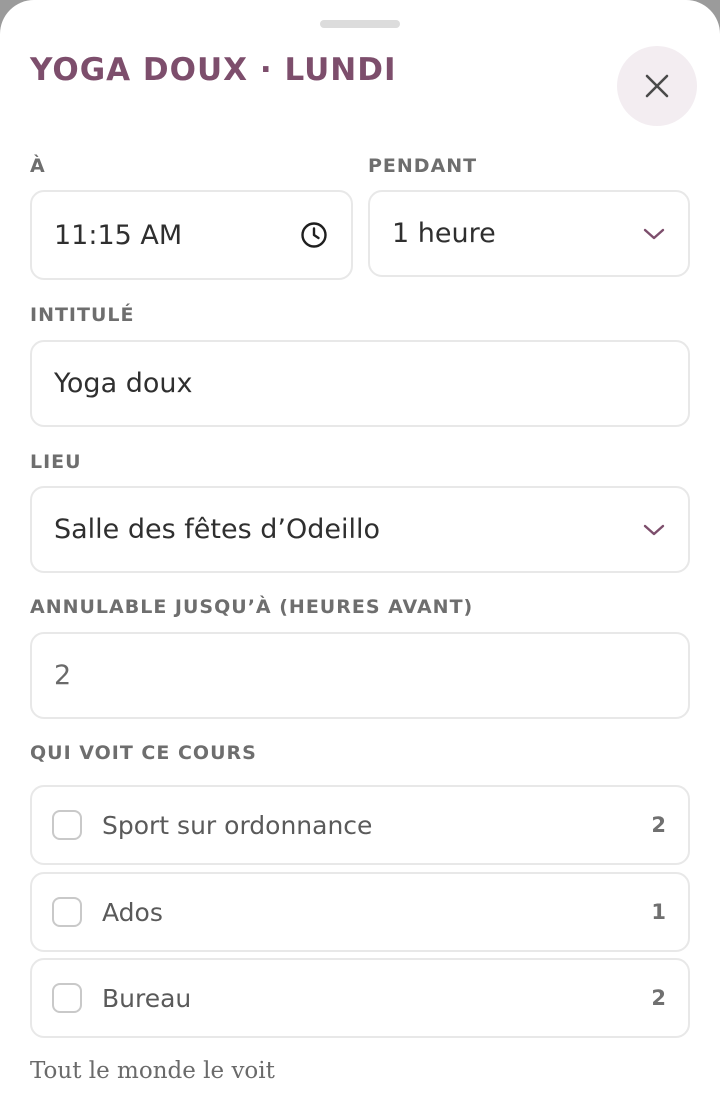 The image size is (720, 1100). Describe the element at coordinates (38, 166) in the screenshot. I see `time-label: À` at that location.